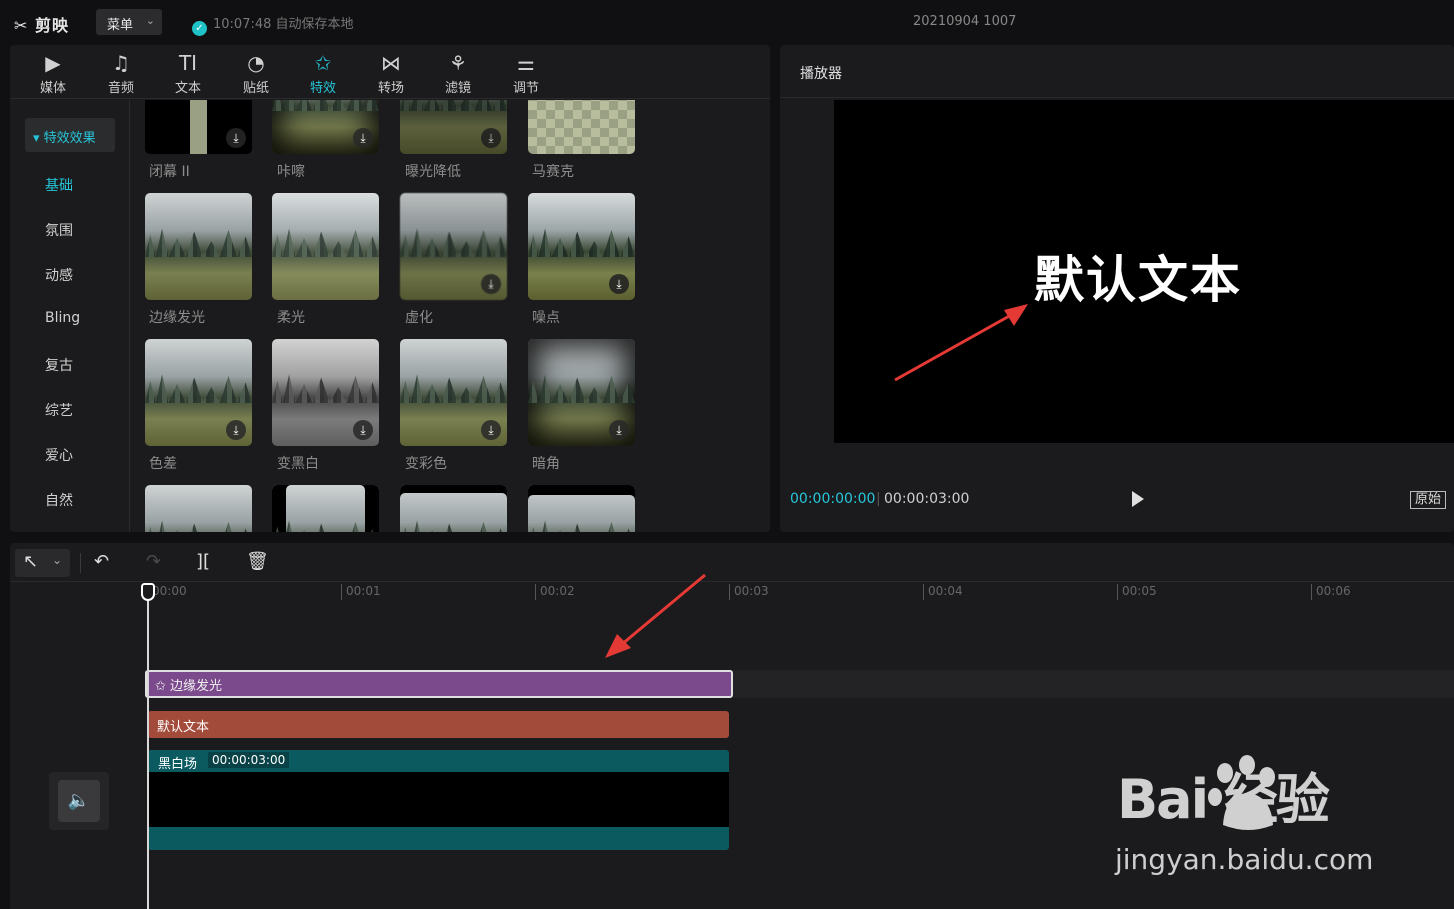  Describe the element at coordinates (42, 563) in the screenshot. I see `select-tool-button: ↖ ⌄` at that location.